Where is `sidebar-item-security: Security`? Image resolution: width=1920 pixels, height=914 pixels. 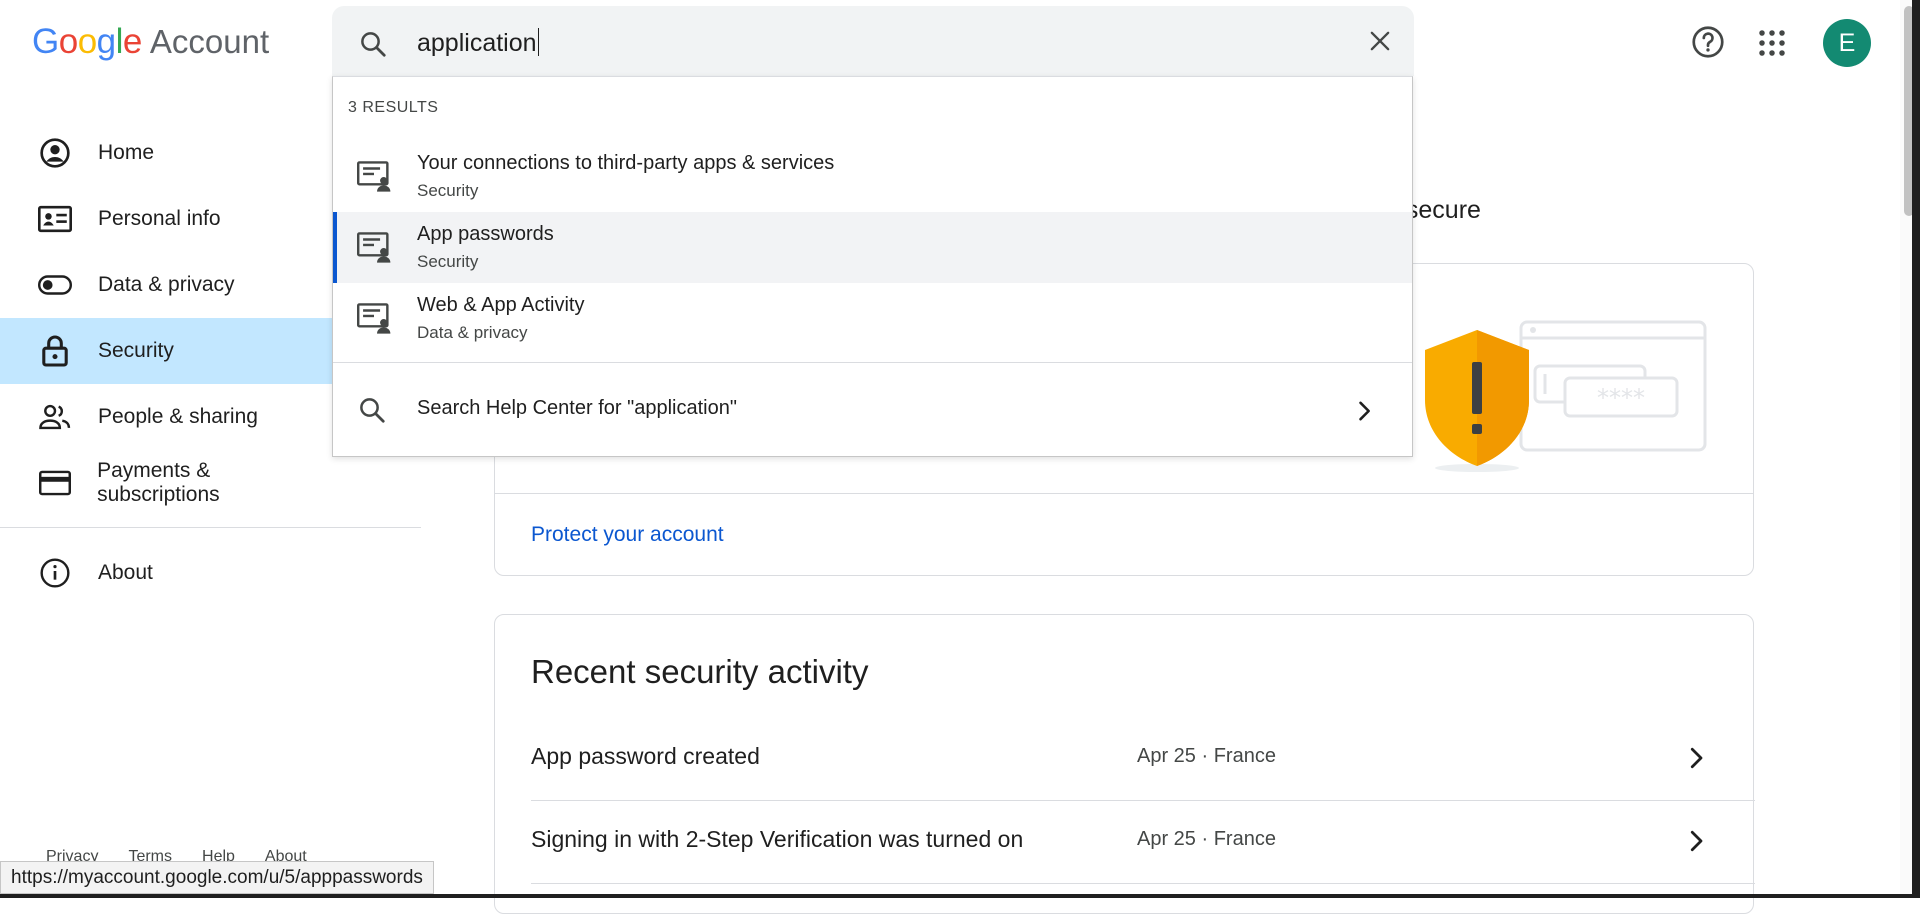
sidebar-item-security: Security is located at coordinates (166, 351).